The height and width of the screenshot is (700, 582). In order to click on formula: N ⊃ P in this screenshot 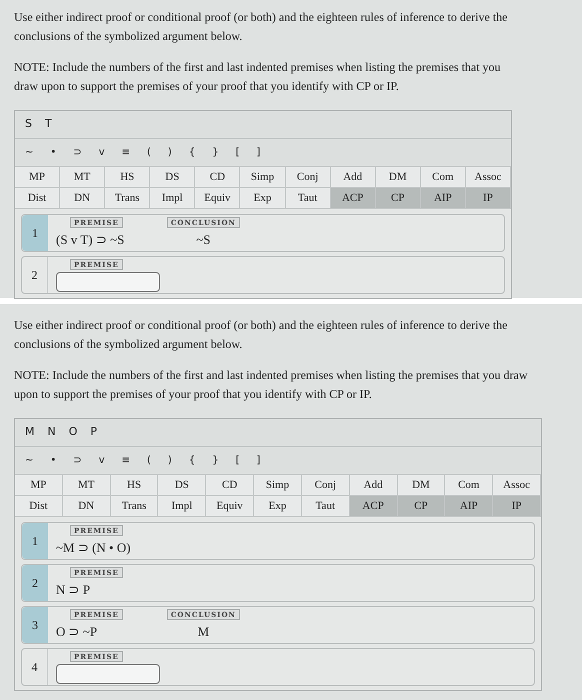, I will do `click(73, 590)`.